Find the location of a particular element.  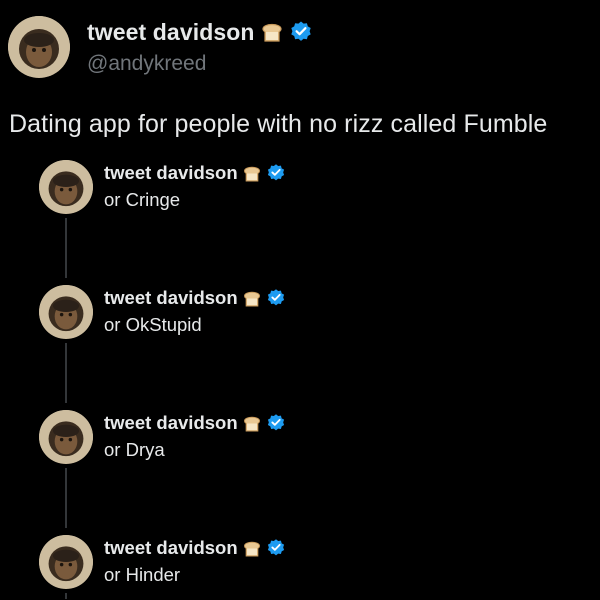

author-name-row: tweet davidson is located at coordinates (200, 32).